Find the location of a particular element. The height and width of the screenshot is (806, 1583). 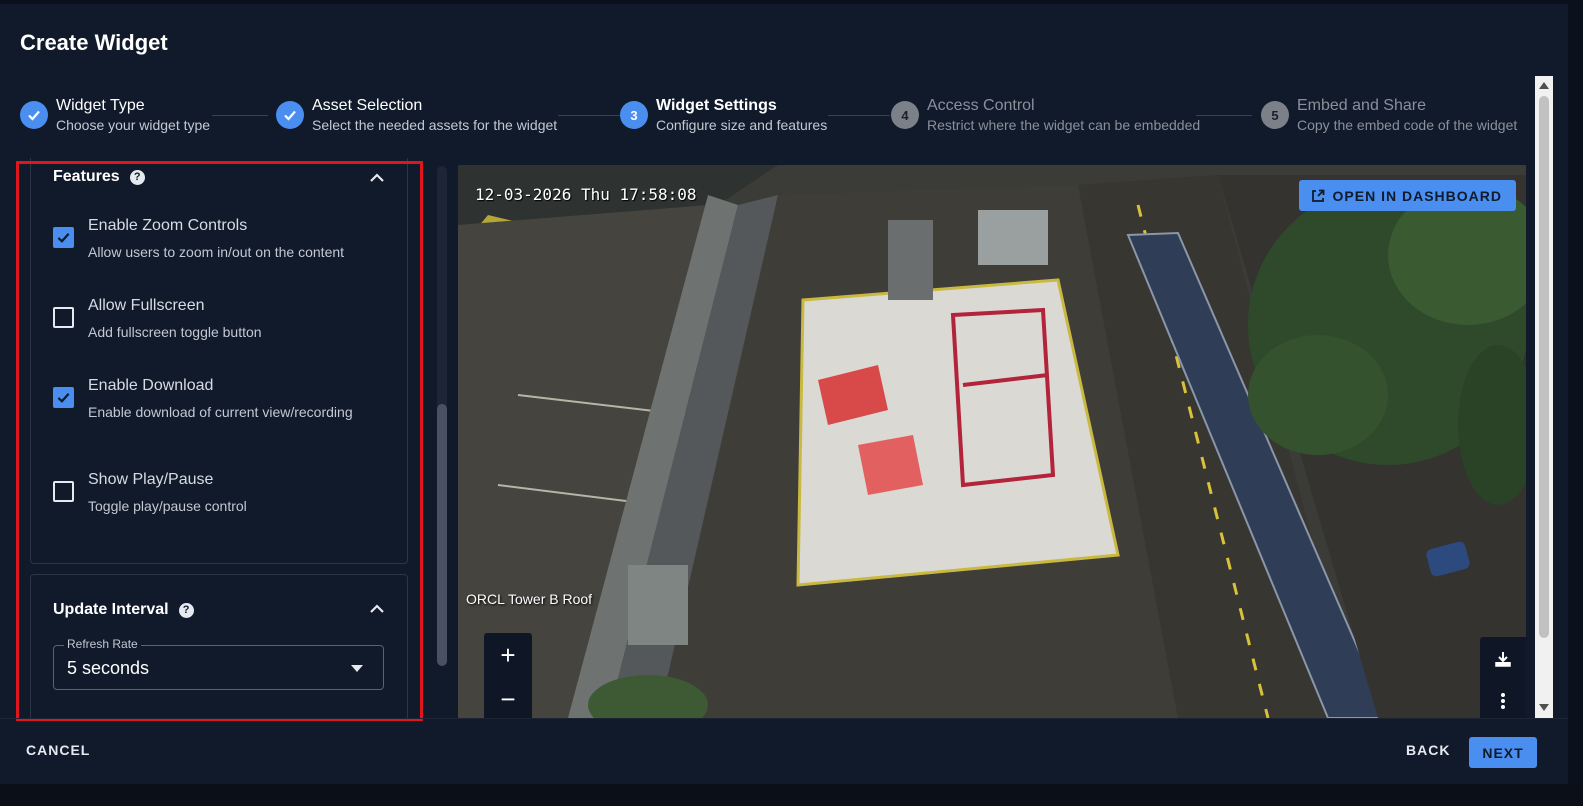

option-description: Add fullscreen toggle button is located at coordinates (175, 332).